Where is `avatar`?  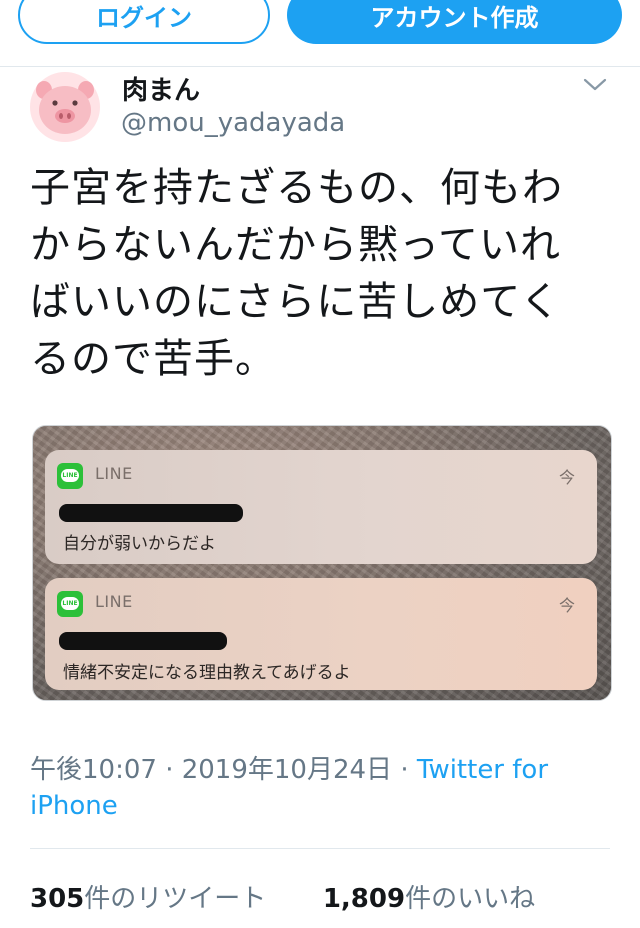 avatar is located at coordinates (65, 107).